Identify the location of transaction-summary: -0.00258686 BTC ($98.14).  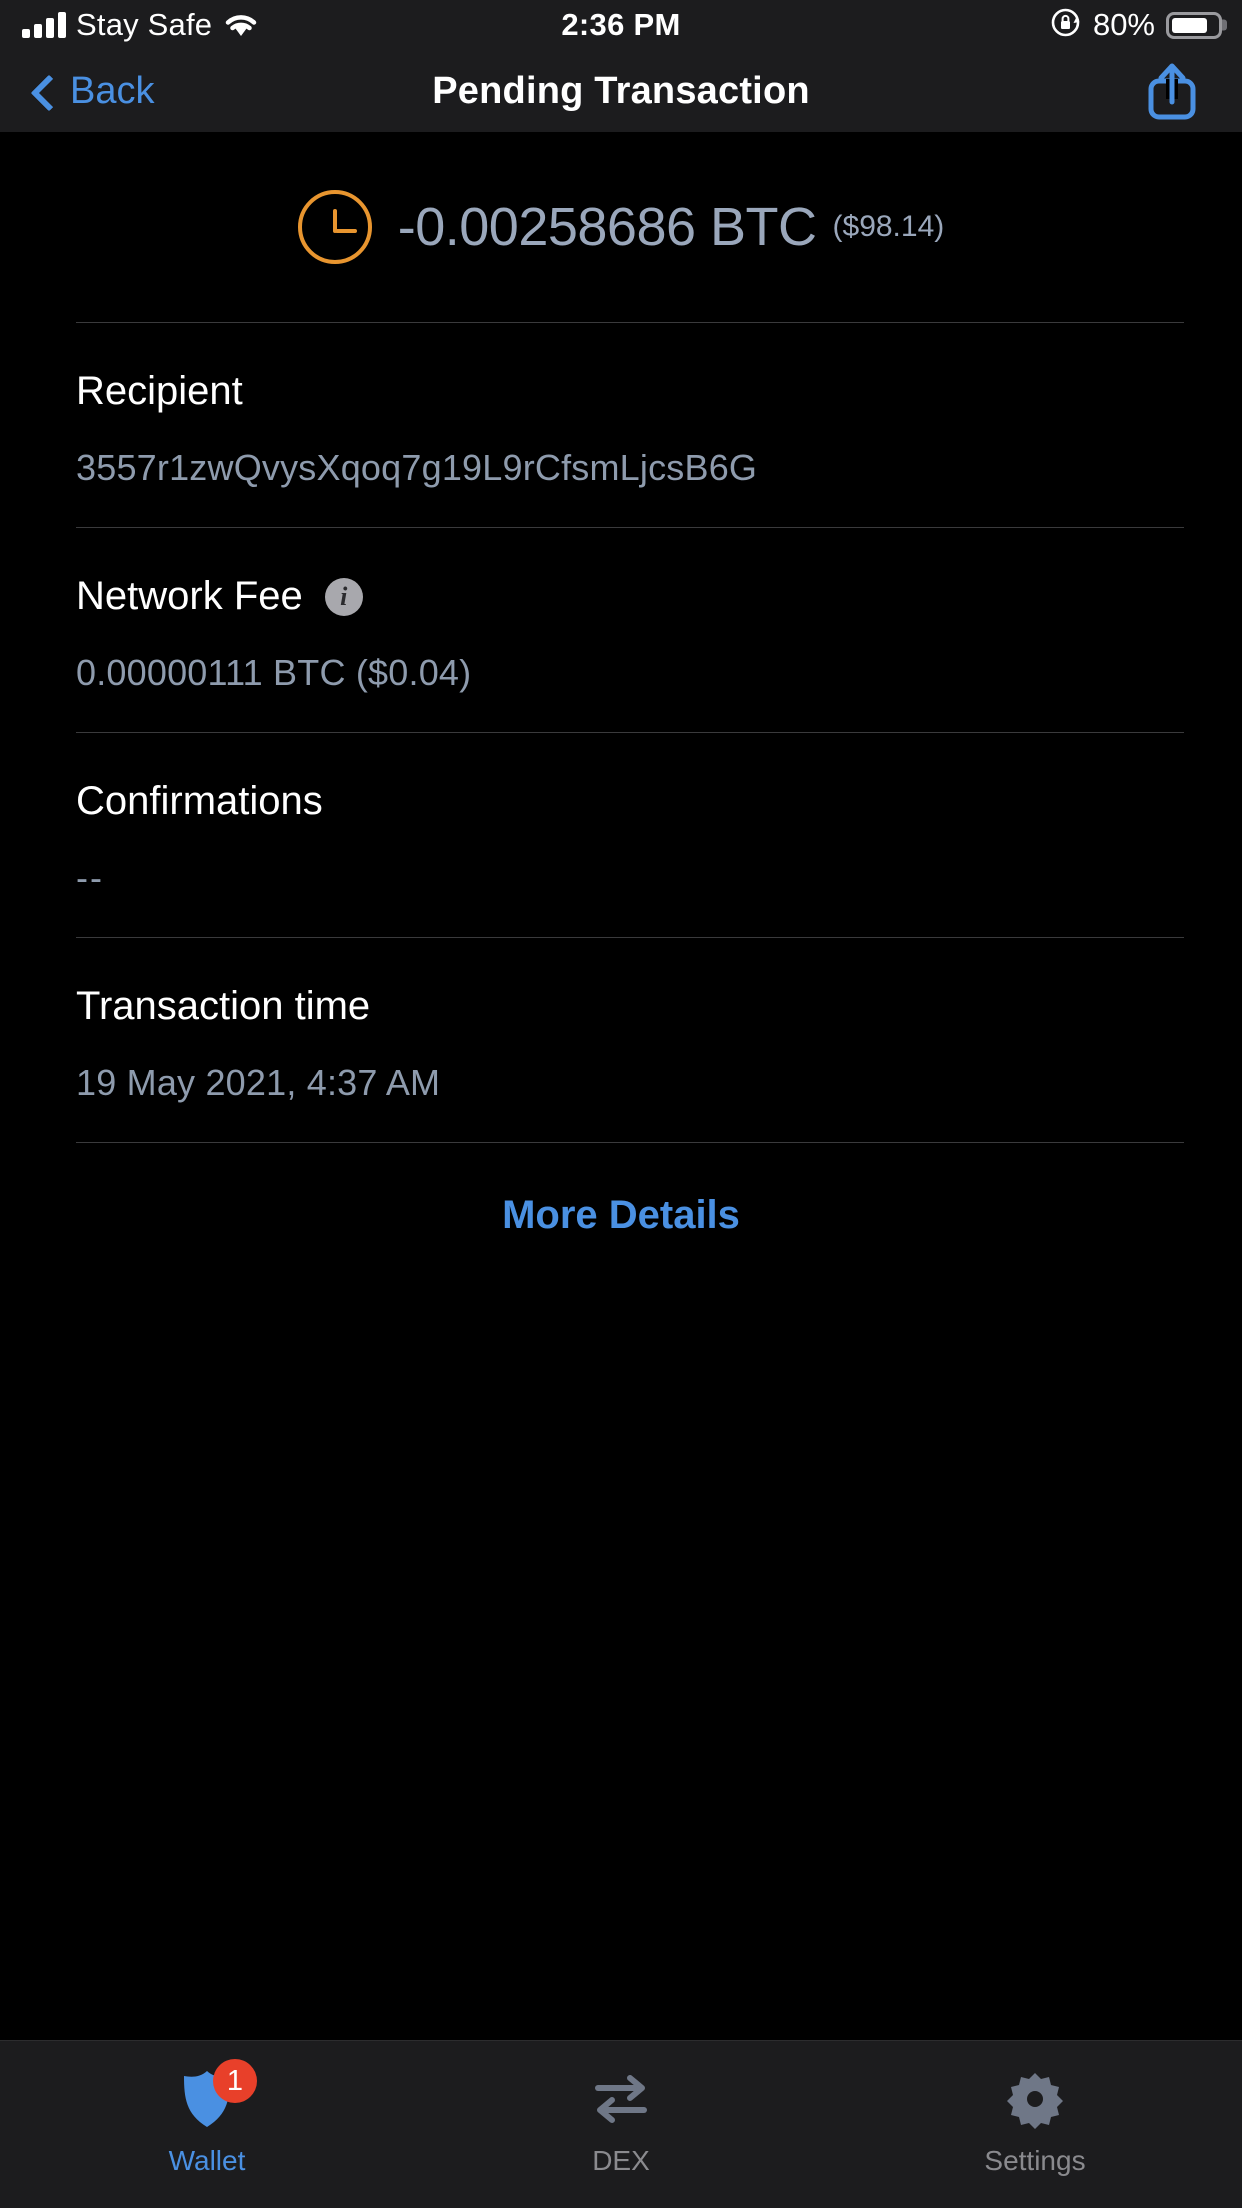
(621, 227).